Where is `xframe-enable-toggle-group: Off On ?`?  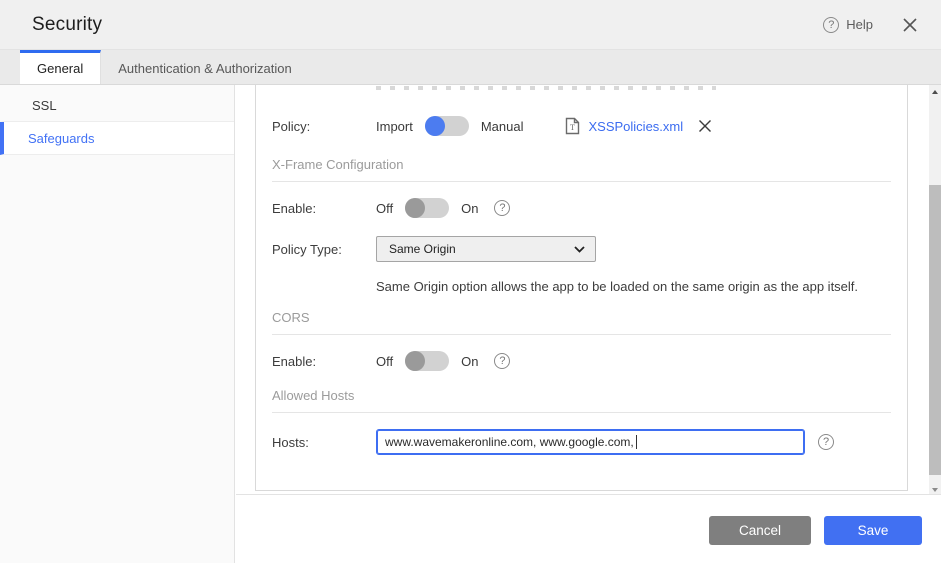 xframe-enable-toggle-group: Off On ? is located at coordinates (443, 208).